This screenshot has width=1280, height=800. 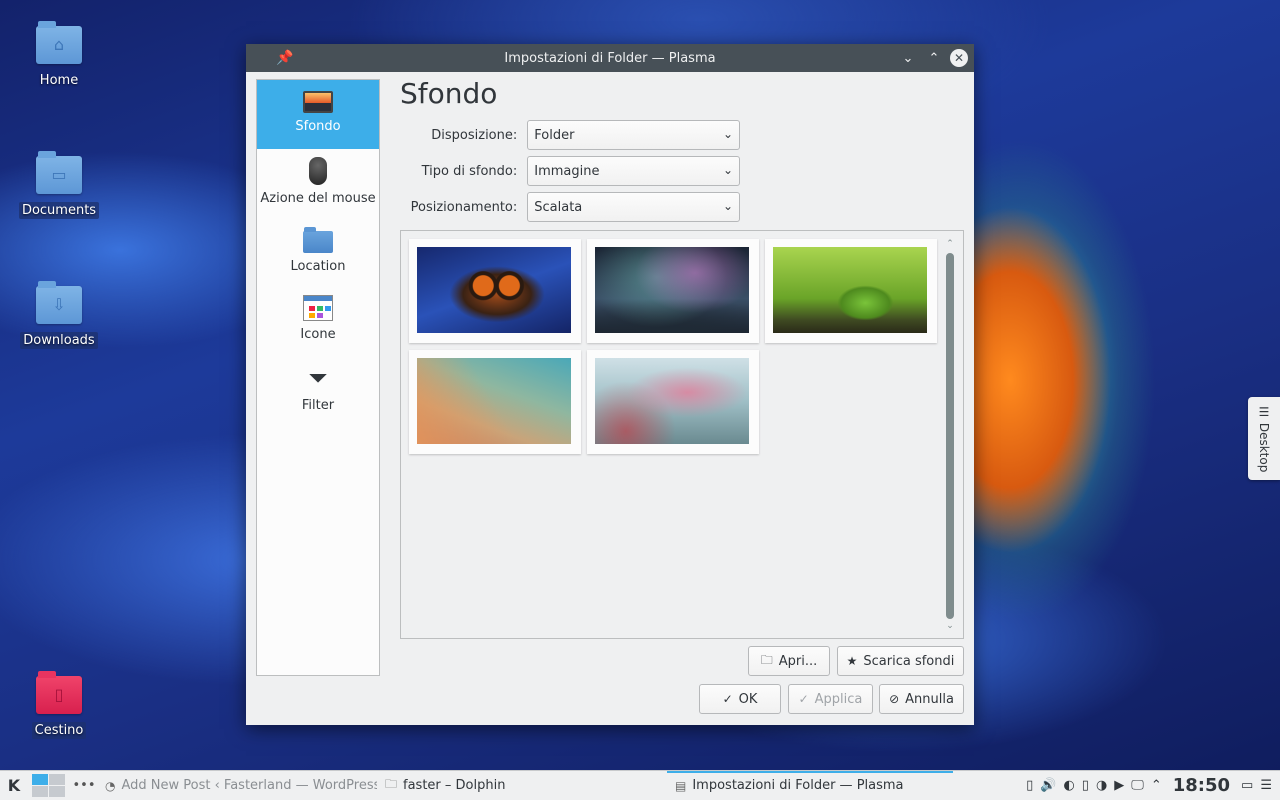 What do you see at coordinates (59, 210) in the screenshot?
I see `desktop-icon-label: Documents` at bounding box center [59, 210].